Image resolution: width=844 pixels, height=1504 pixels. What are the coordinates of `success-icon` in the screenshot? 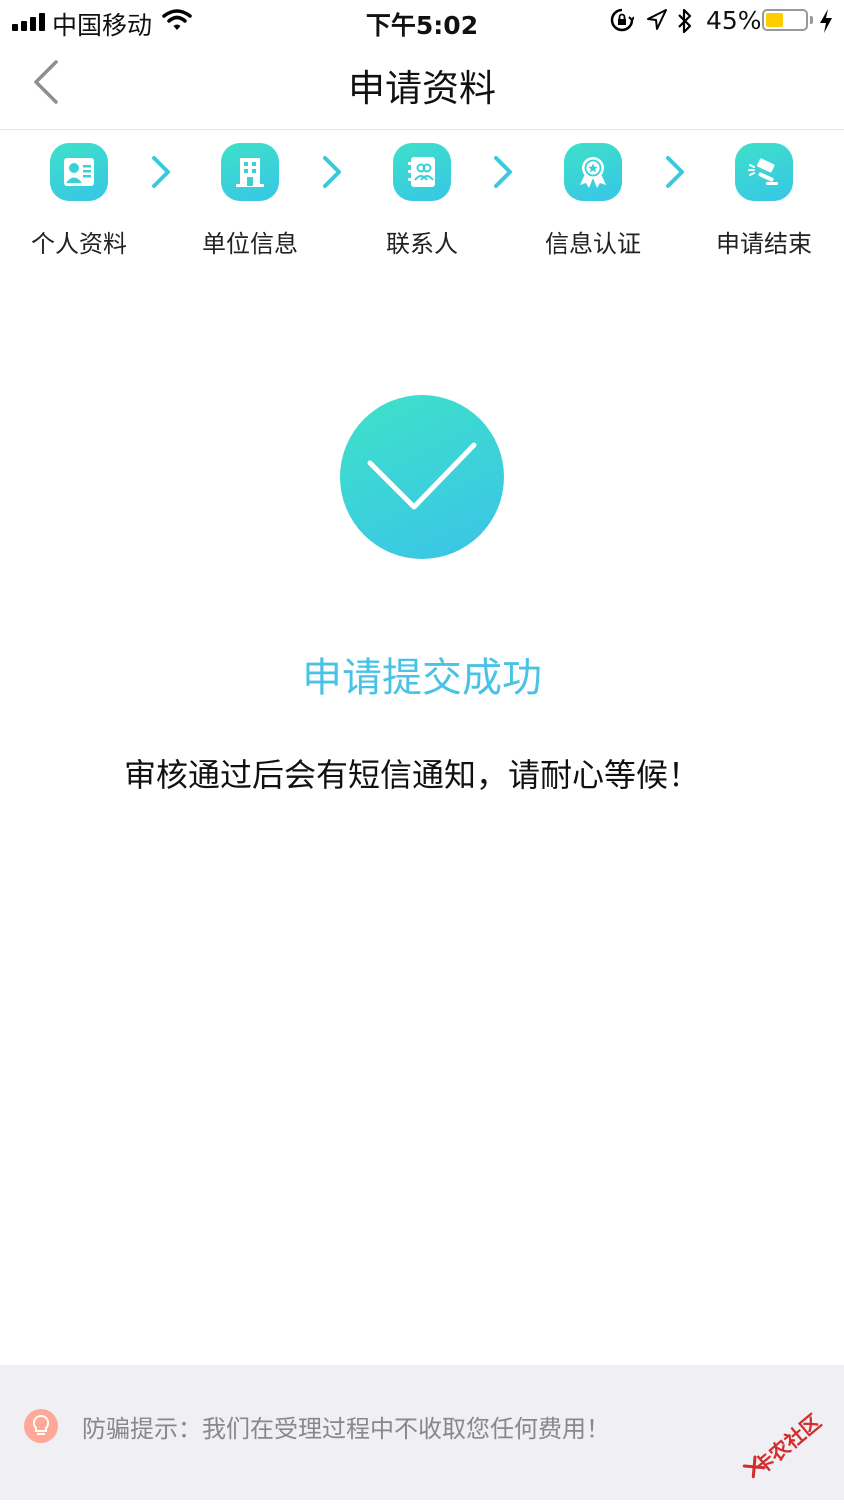 It's located at (422, 477).